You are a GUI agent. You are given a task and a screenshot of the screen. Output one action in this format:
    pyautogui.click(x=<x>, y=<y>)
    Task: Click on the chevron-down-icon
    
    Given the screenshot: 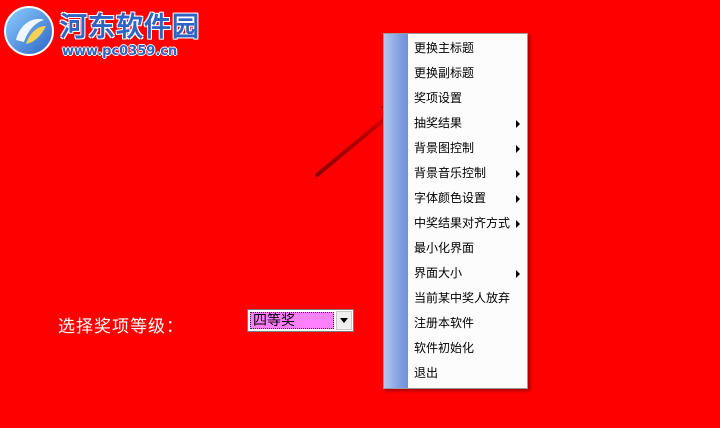 What is the action you would take?
    pyautogui.click(x=344, y=320)
    